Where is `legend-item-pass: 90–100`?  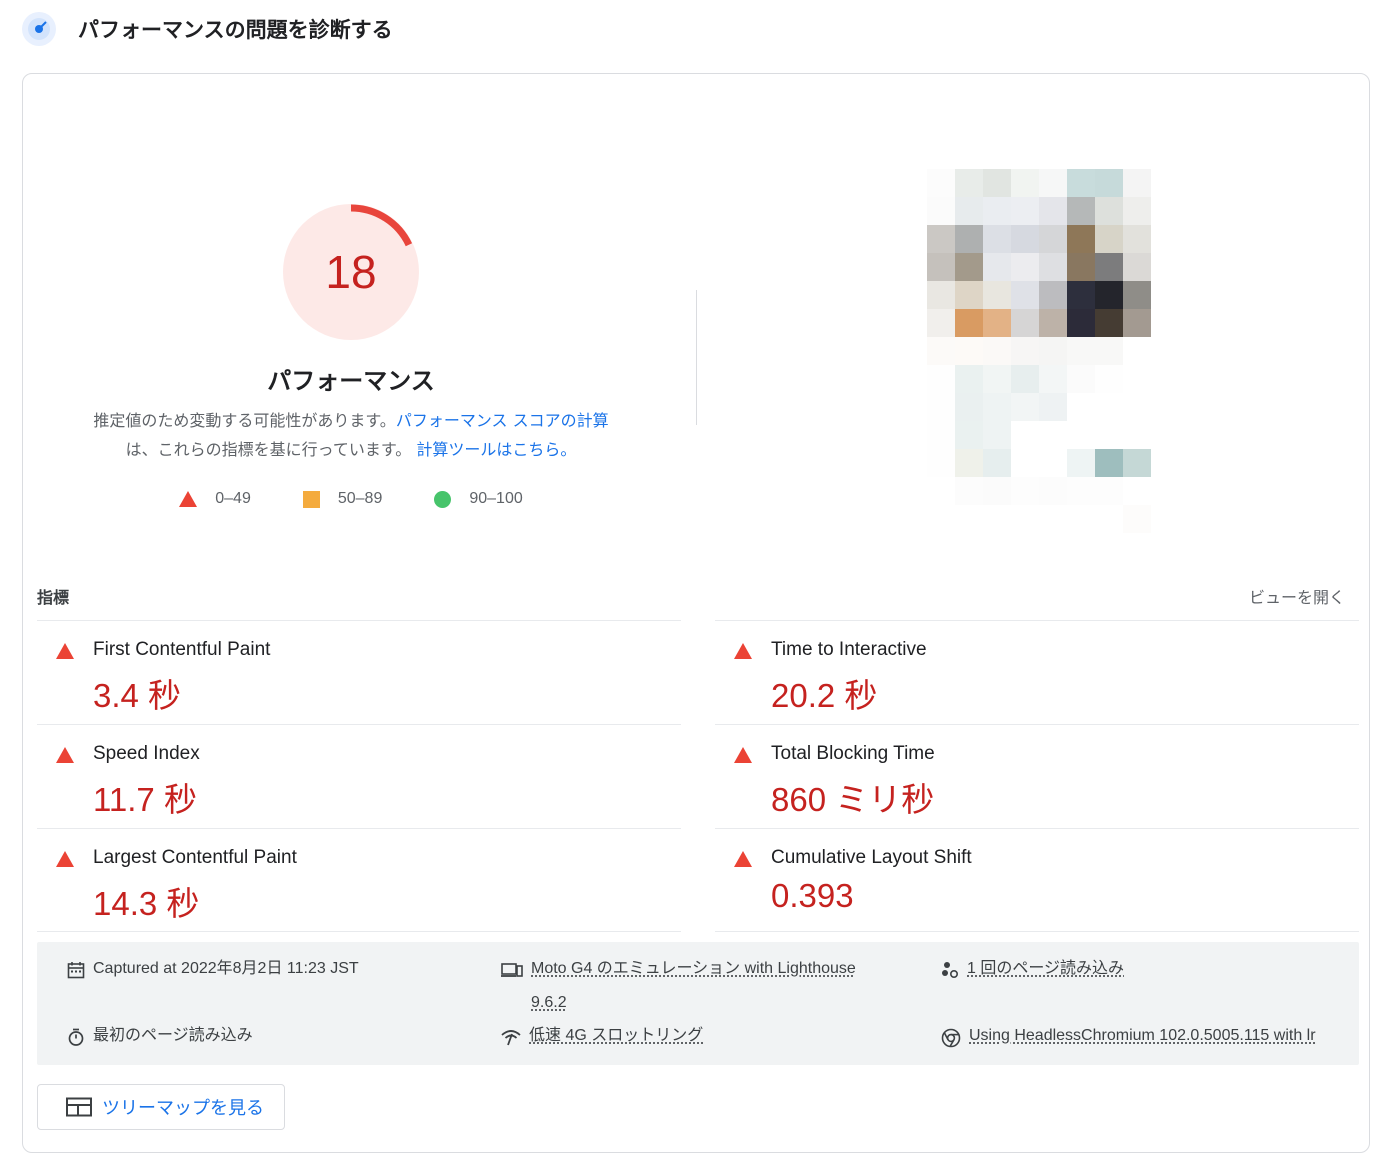
legend-item-pass: 90–100 is located at coordinates (478, 499).